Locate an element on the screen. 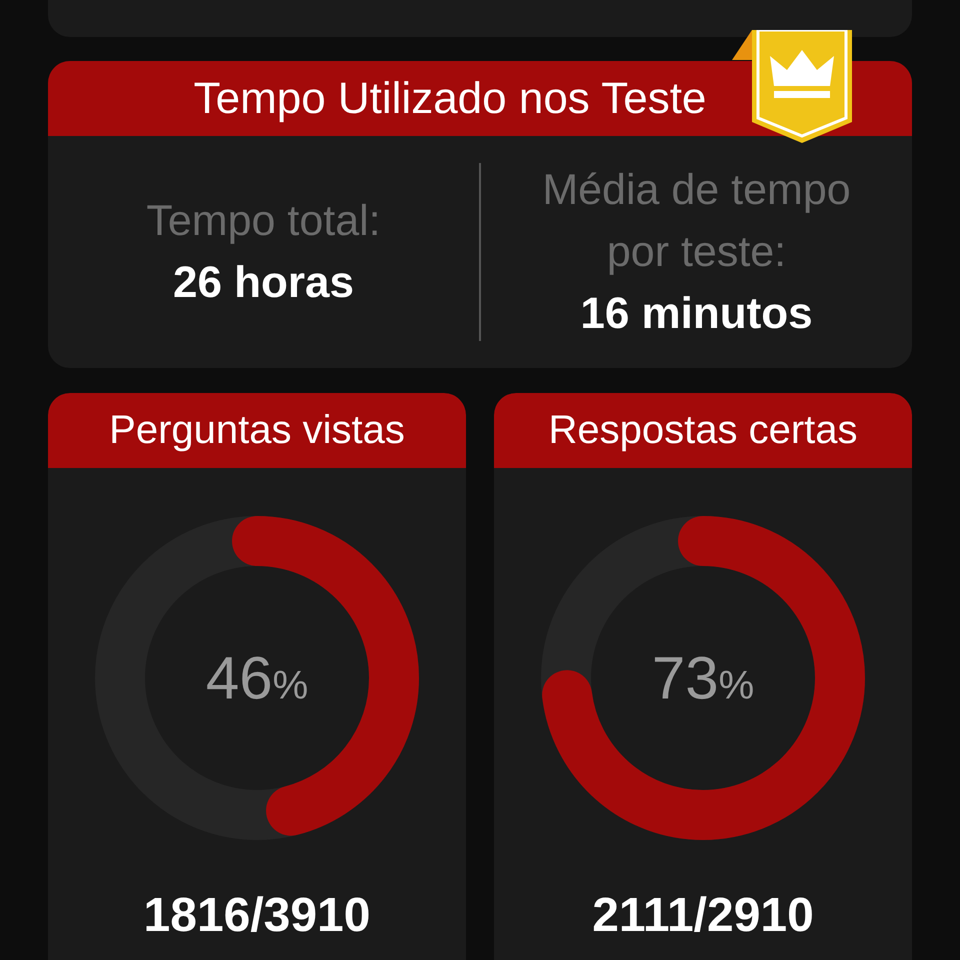  percent-reading: 73% is located at coordinates (703, 678).